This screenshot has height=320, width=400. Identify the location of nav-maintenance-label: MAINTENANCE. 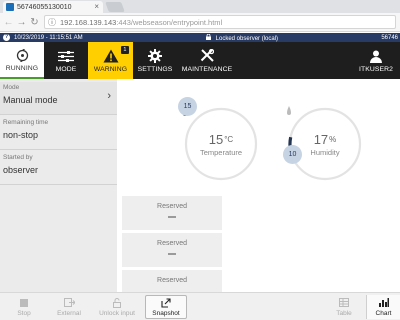
(207, 69).